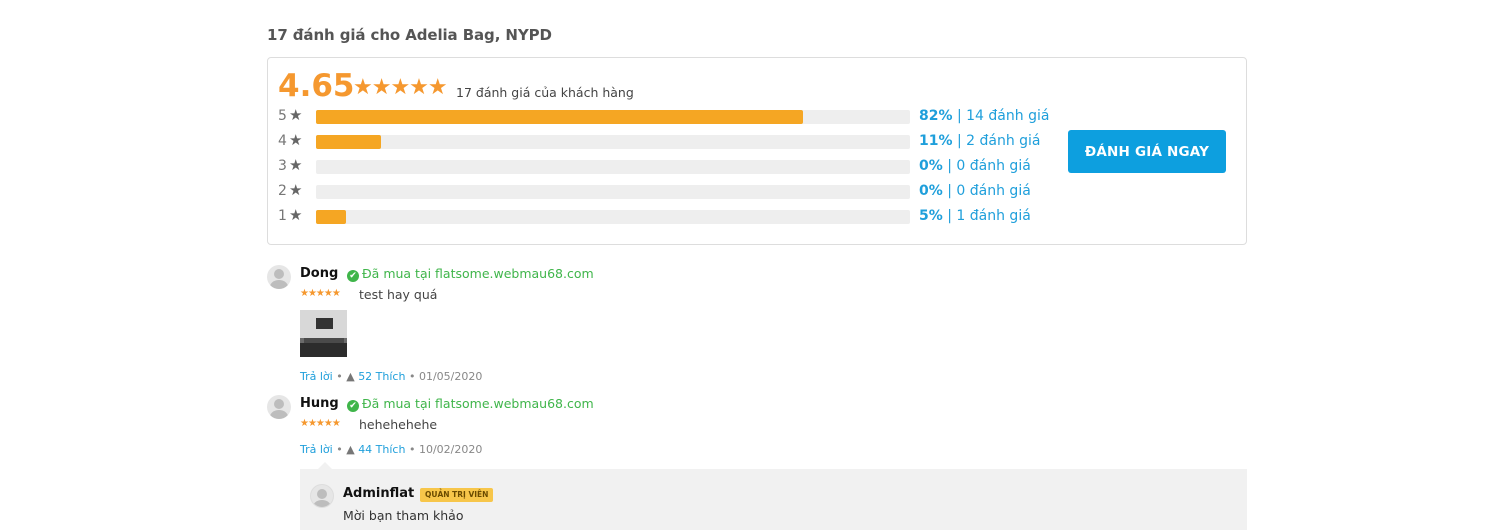  Describe the element at coordinates (931, 216) in the screenshot. I see `rating-percent: 5%` at that location.